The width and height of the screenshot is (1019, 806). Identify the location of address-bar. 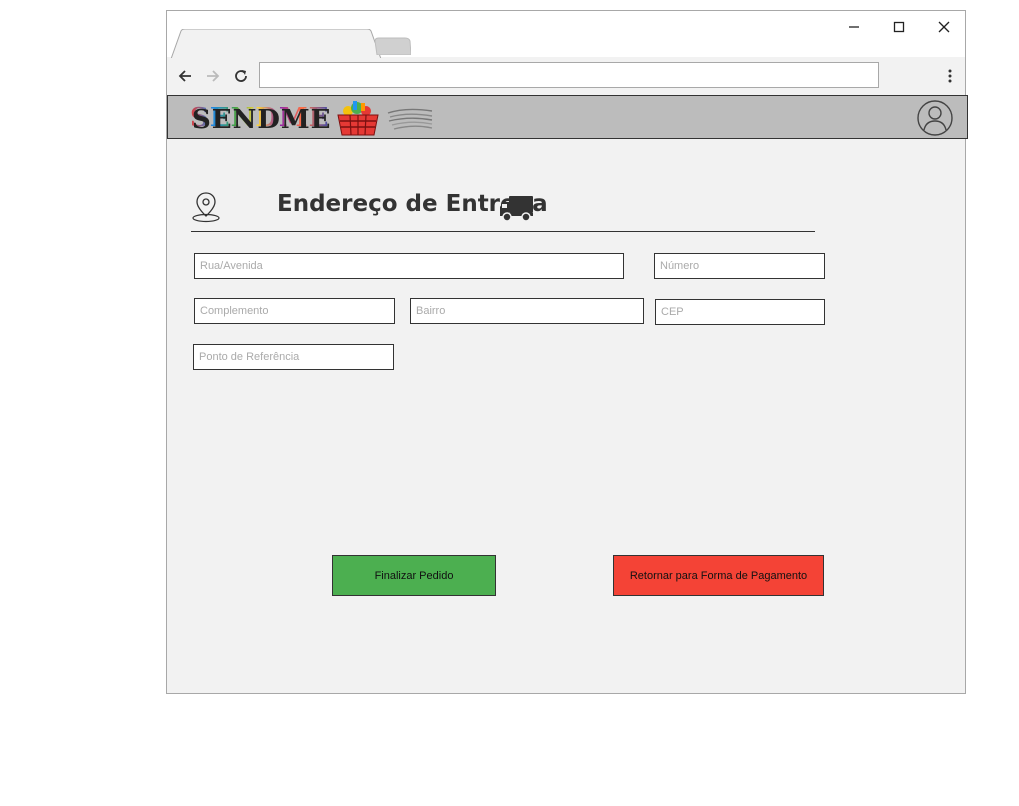
(569, 75).